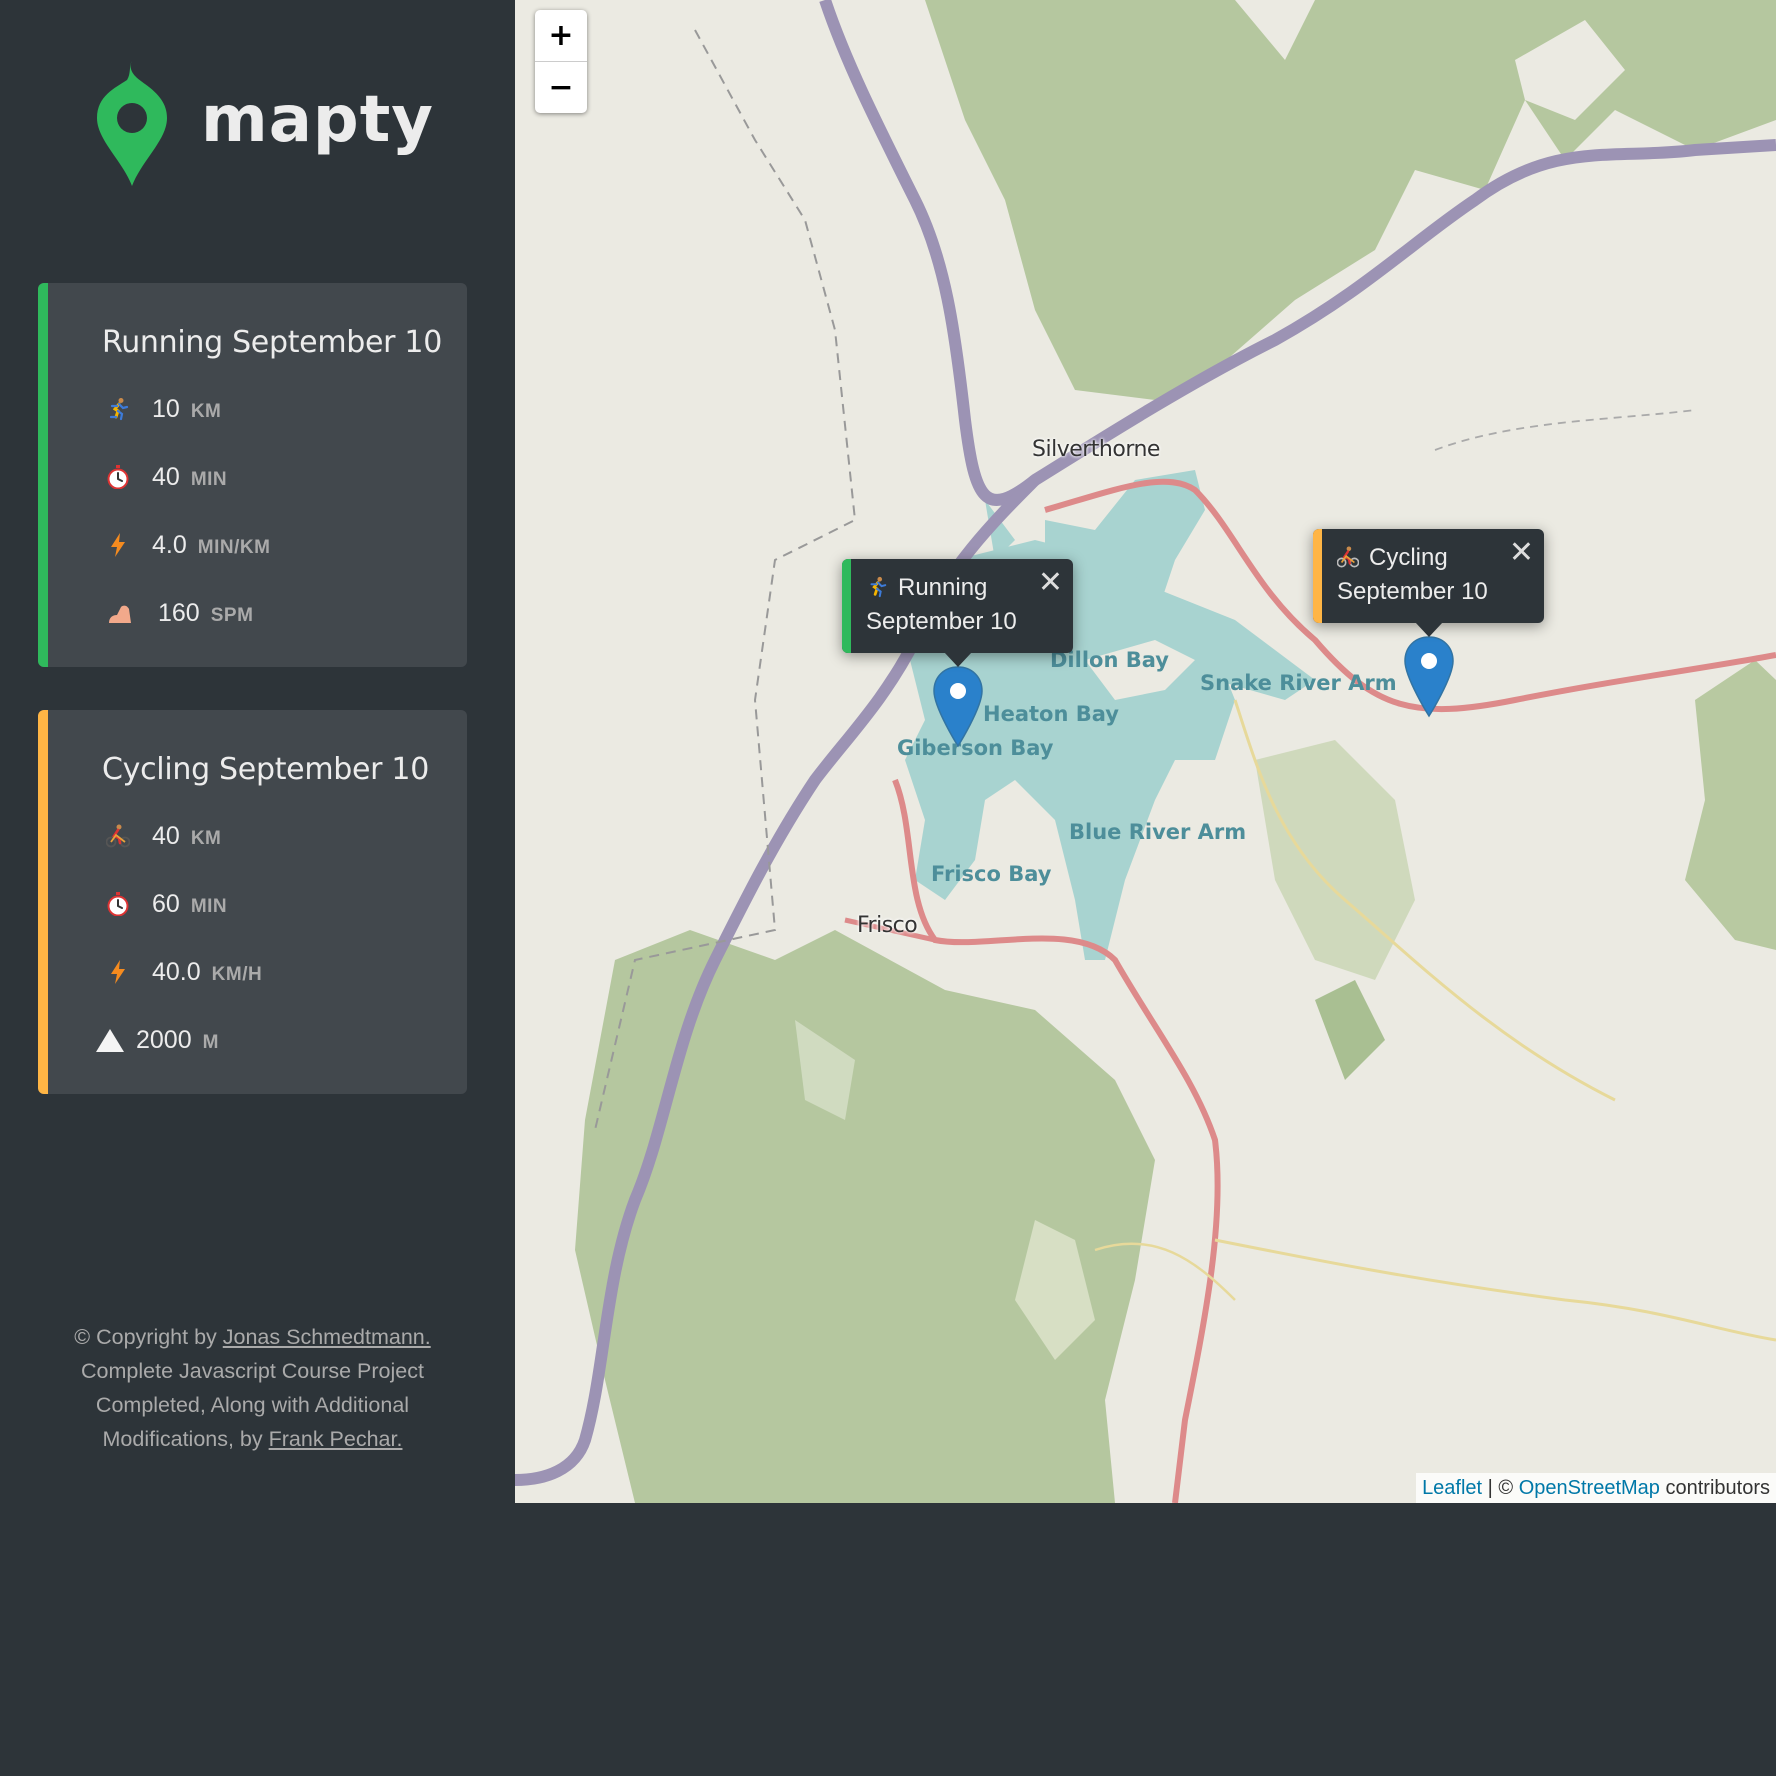  What do you see at coordinates (148, 1337) in the screenshot?
I see `copyright-prefix: © Copyright by` at bounding box center [148, 1337].